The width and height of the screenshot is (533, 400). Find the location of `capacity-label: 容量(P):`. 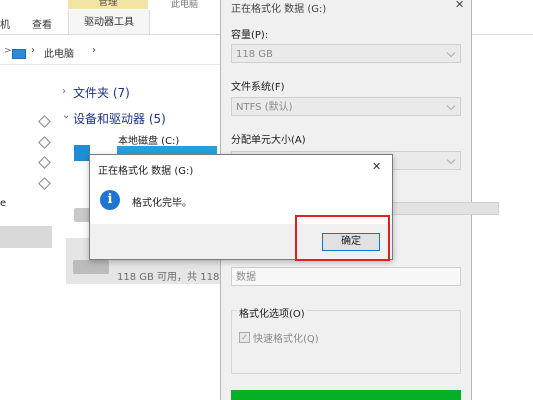

capacity-label: 容量(P): is located at coordinates (250, 35).